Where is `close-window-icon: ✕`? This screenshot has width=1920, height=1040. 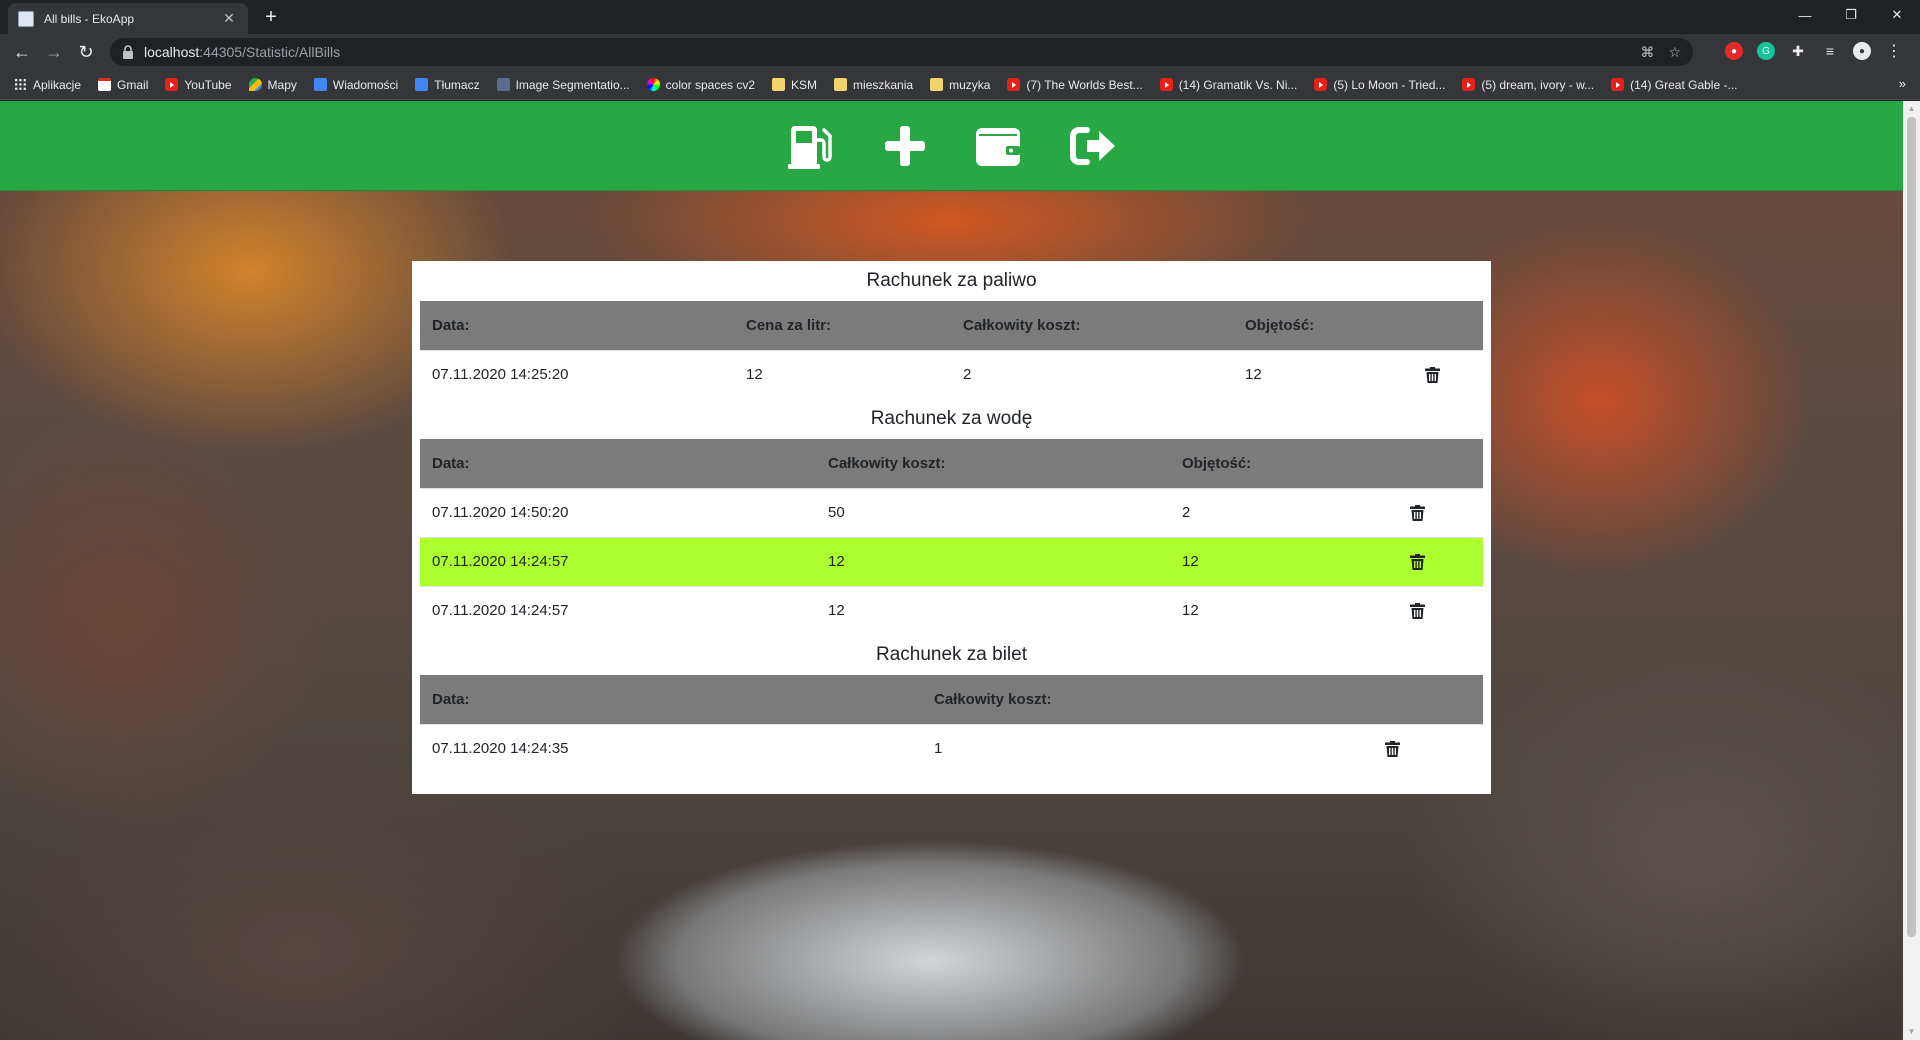
close-window-icon: ✕ is located at coordinates (1897, 15).